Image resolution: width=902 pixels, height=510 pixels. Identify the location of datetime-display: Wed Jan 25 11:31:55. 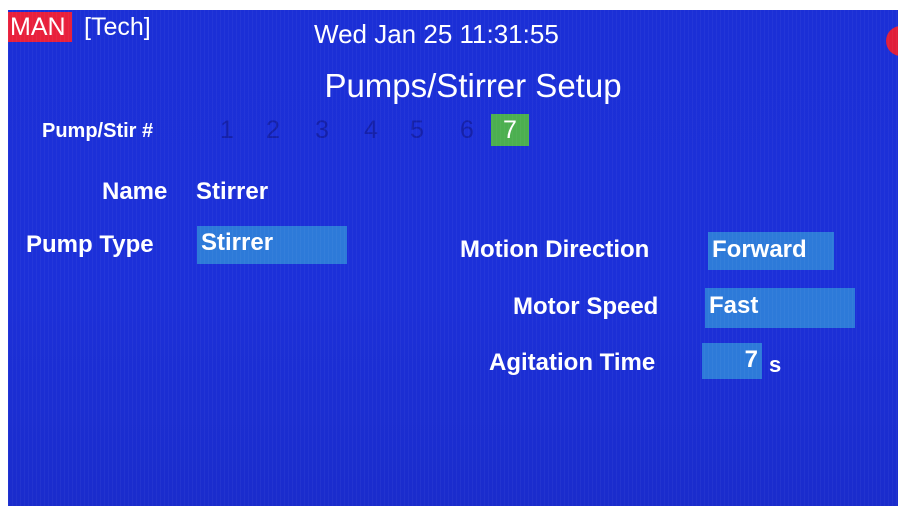
(436, 34).